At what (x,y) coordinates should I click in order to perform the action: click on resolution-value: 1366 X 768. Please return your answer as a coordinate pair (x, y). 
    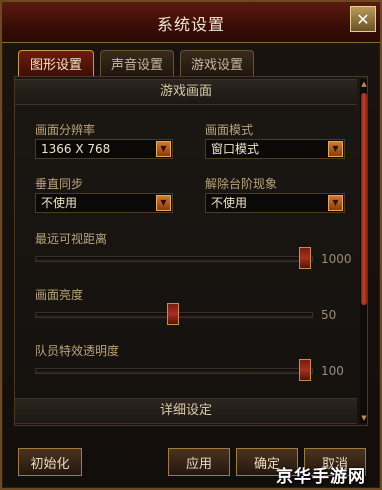
    Looking at the image, I should click on (76, 149).